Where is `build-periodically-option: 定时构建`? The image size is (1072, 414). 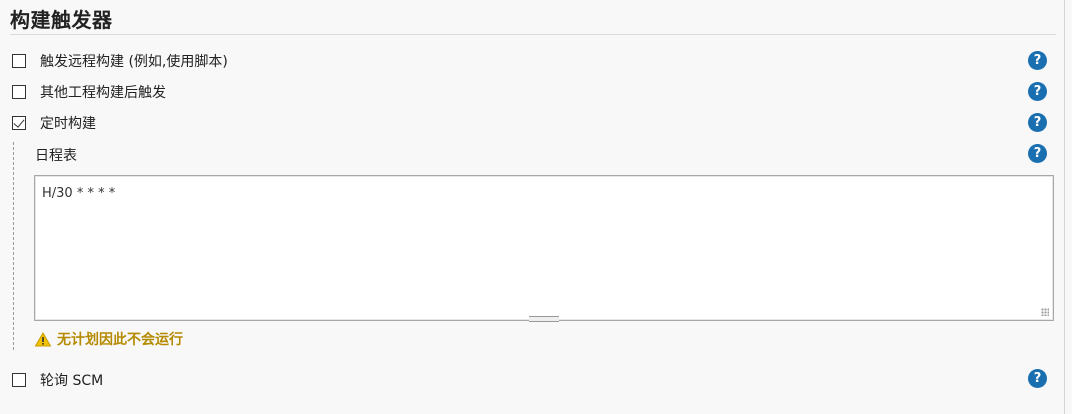 build-periodically-option: 定时构建 is located at coordinates (54, 123).